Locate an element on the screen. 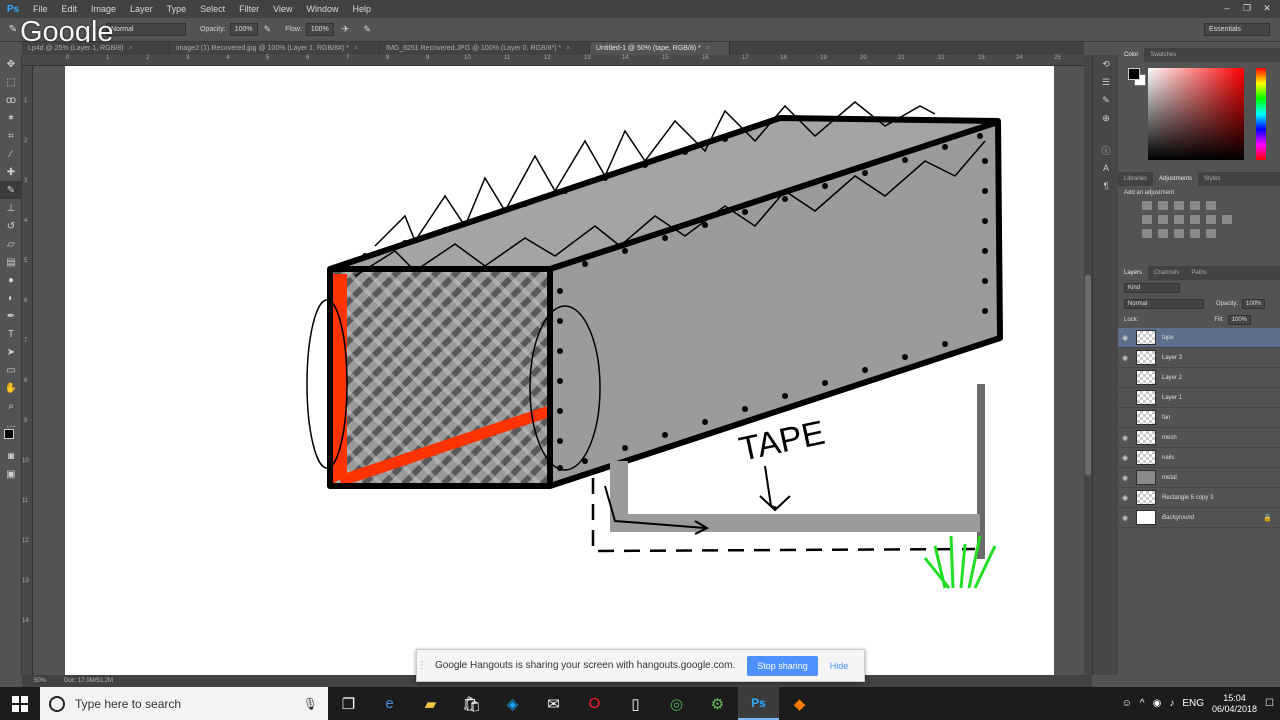 Image resolution: width=1280 pixels, height=720 pixels. dodge-tool-icon: ◐ is located at coordinates (11, 298).